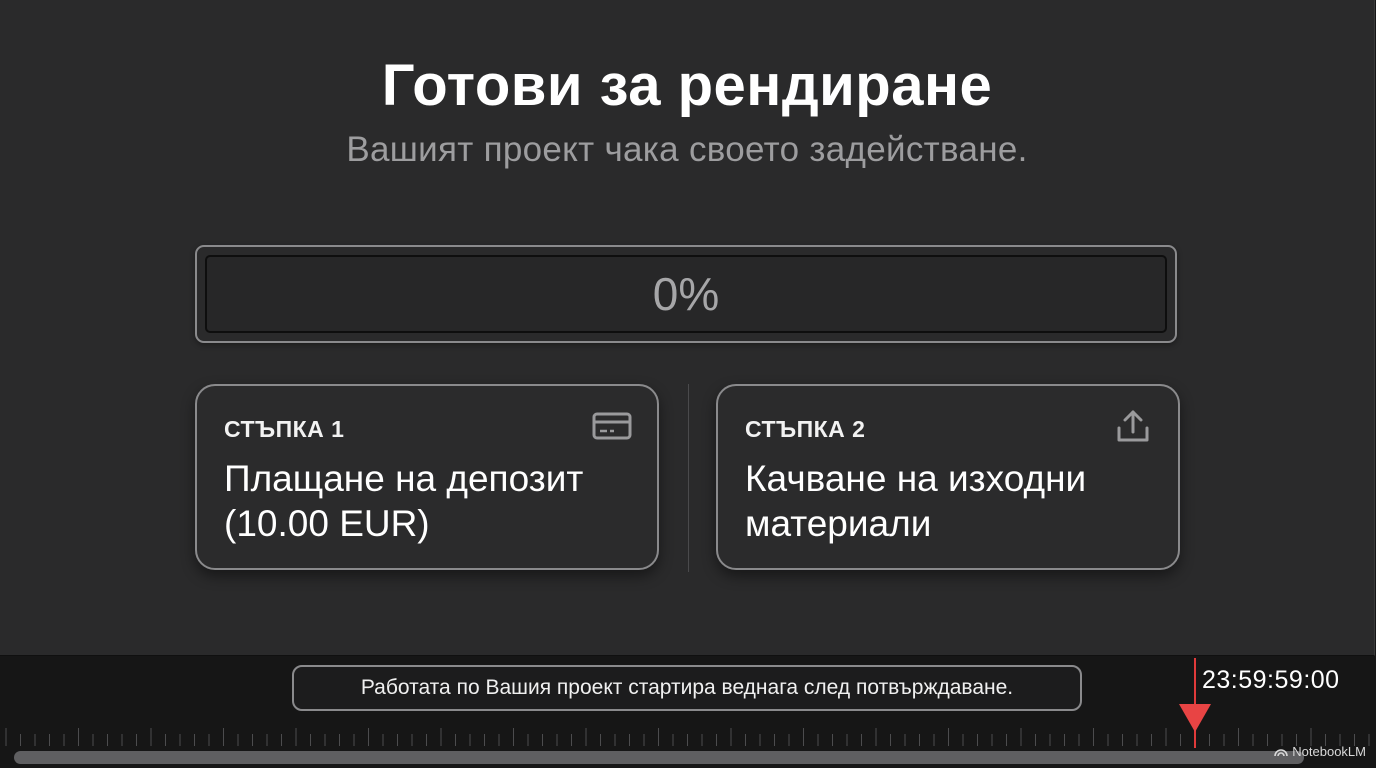 This screenshot has height=768, width=1376. What do you see at coordinates (687, 149) in the screenshot?
I see `page-subtitle: Вашият проект чака своето задействане.` at bounding box center [687, 149].